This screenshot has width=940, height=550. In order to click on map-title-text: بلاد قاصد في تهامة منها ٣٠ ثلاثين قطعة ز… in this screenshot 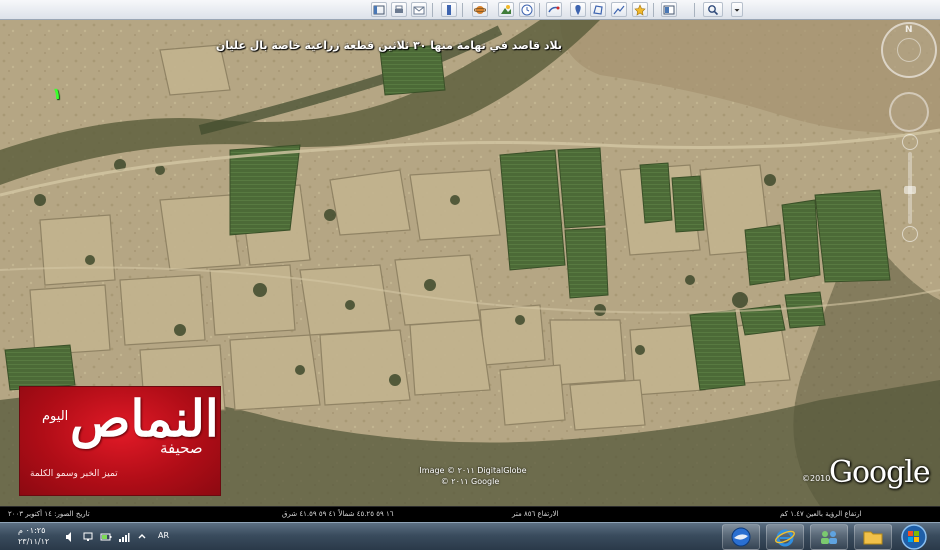, I will do `click(388, 45)`.